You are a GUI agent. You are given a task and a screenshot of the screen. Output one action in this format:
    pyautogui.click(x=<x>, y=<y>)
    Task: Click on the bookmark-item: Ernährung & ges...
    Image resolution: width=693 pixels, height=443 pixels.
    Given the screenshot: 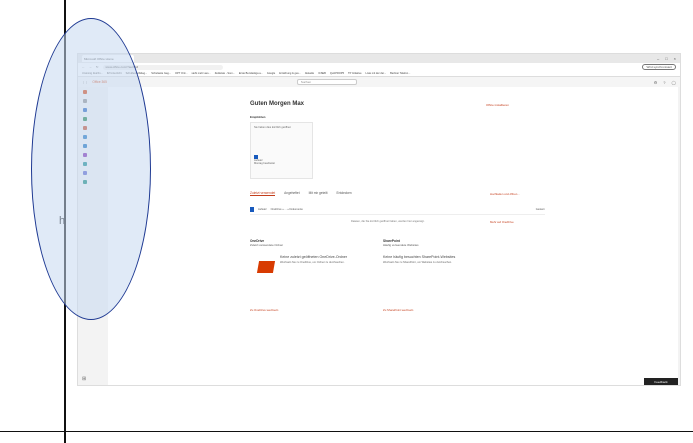 What is the action you would take?
    pyautogui.click(x=290, y=73)
    